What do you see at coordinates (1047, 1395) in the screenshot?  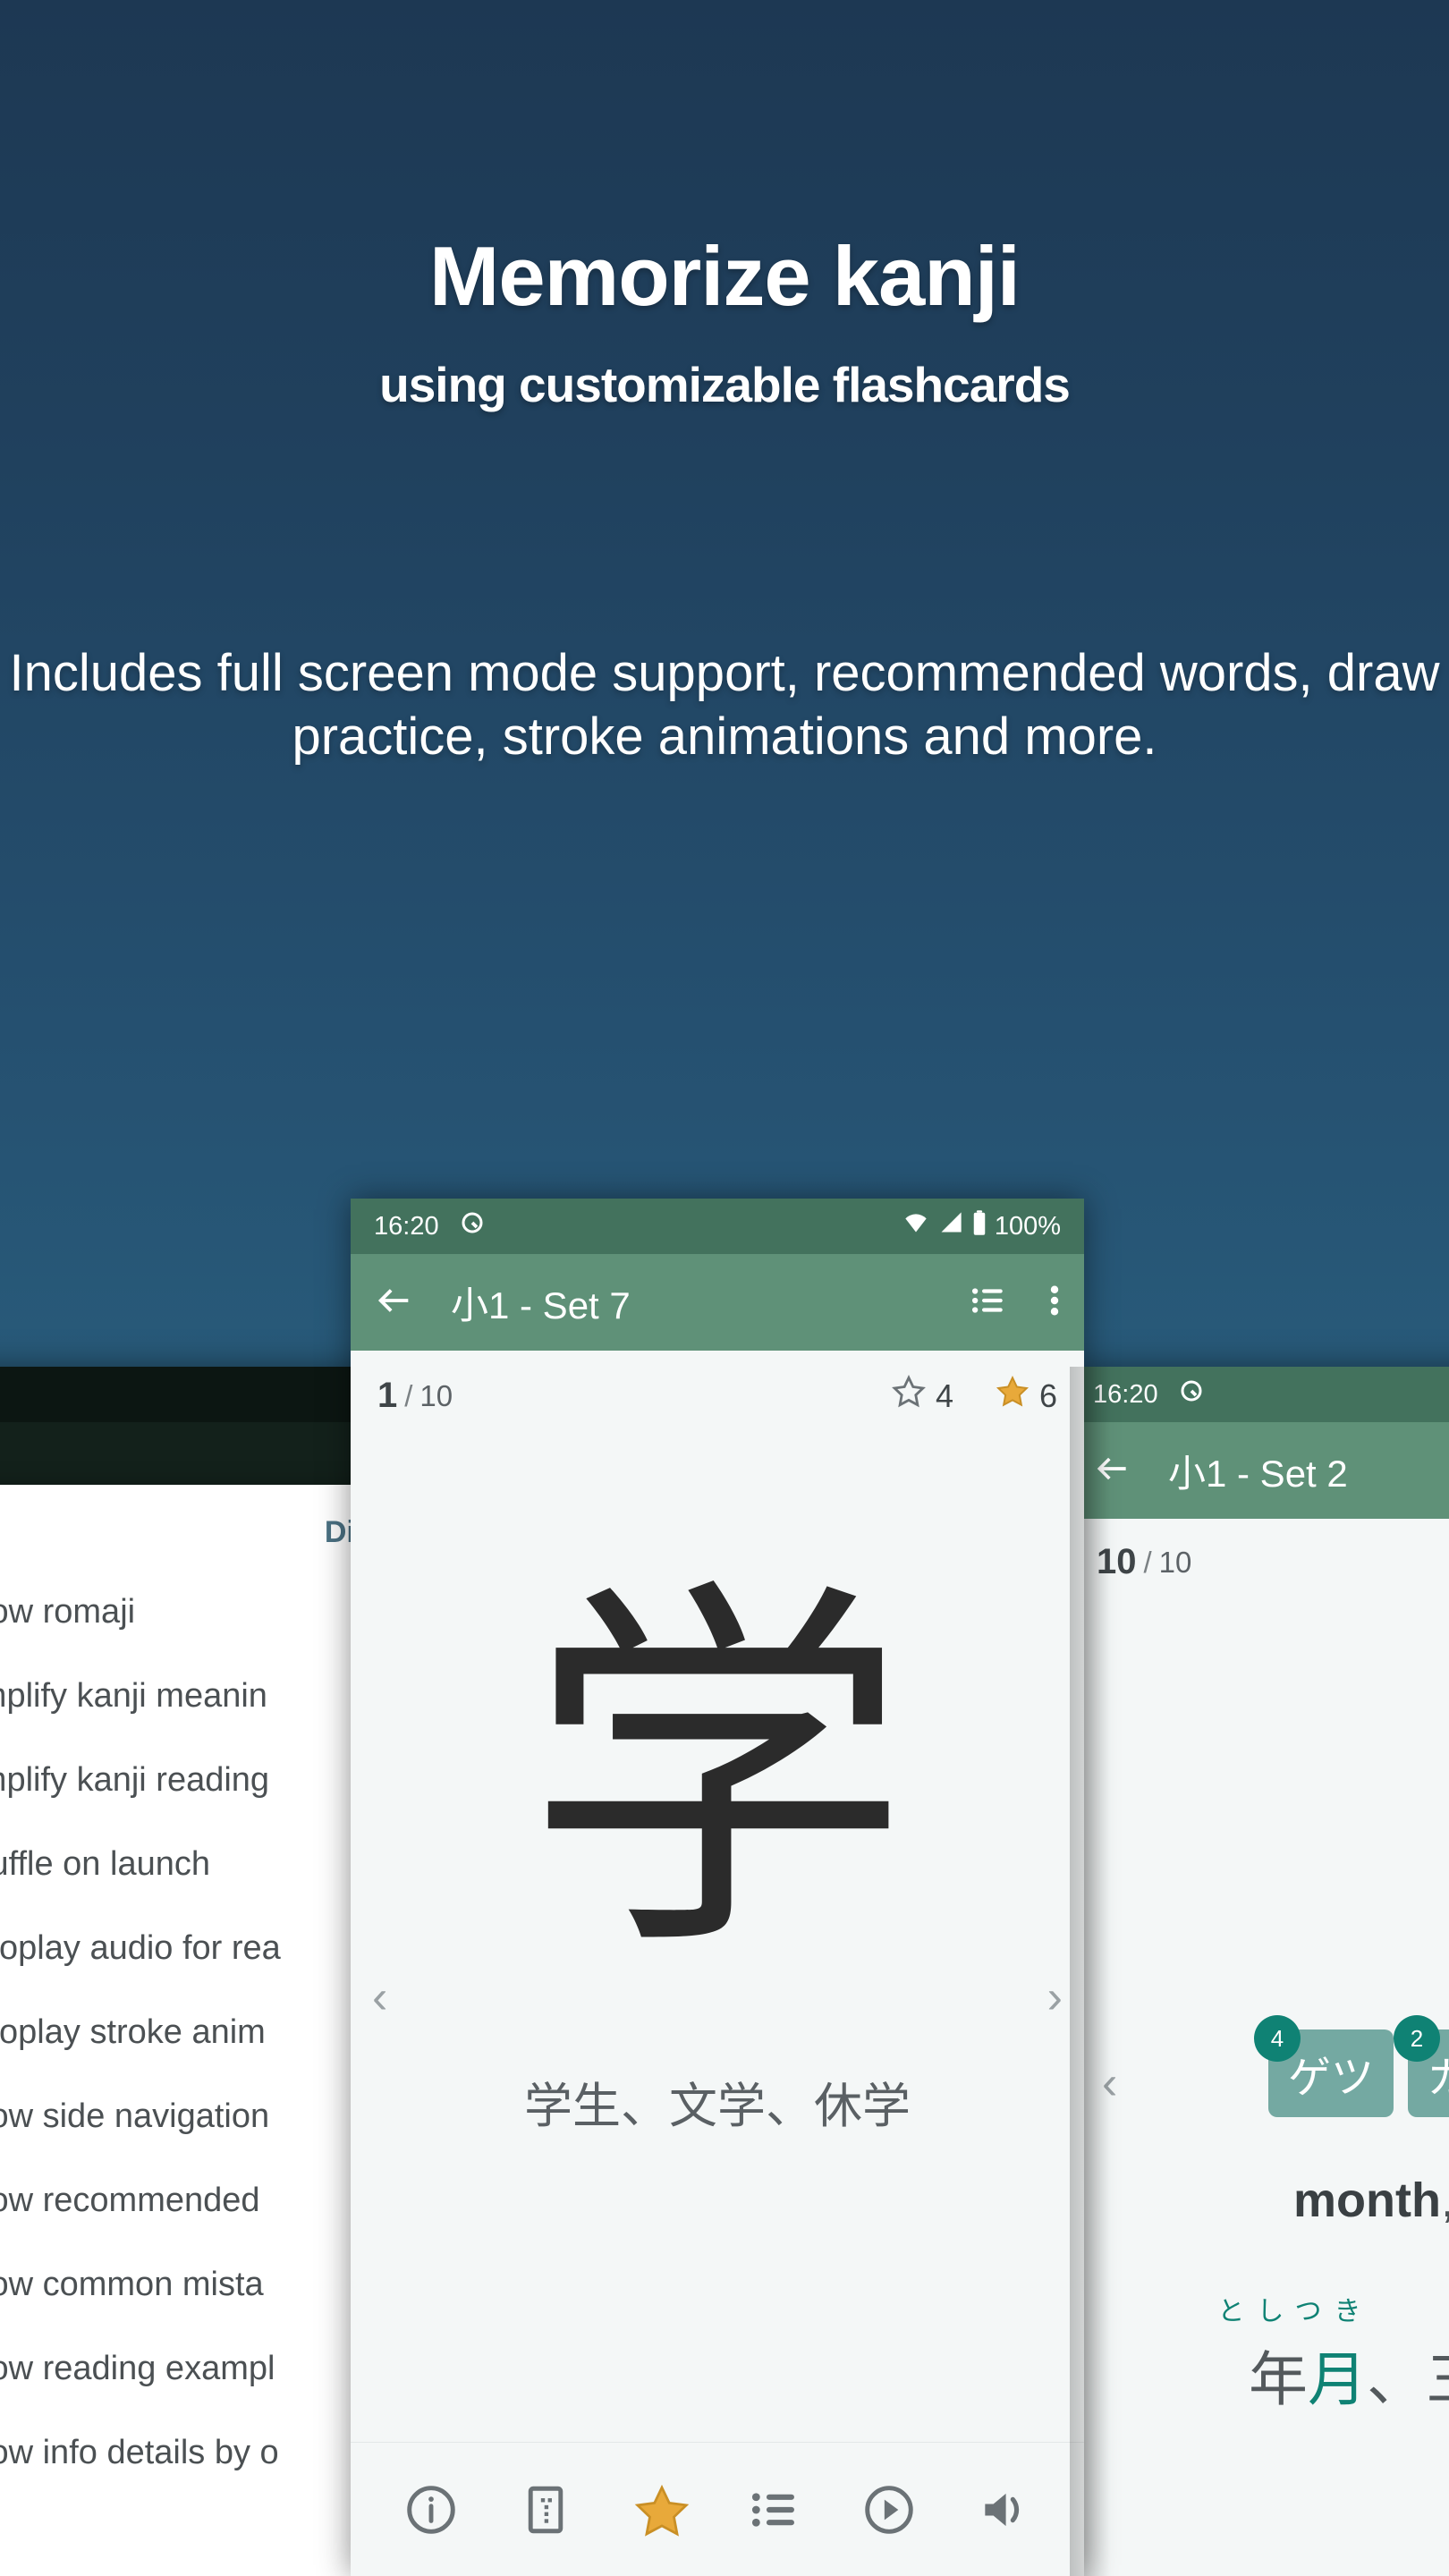 I see `star-filled-count: 6` at bounding box center [1047, 1395].